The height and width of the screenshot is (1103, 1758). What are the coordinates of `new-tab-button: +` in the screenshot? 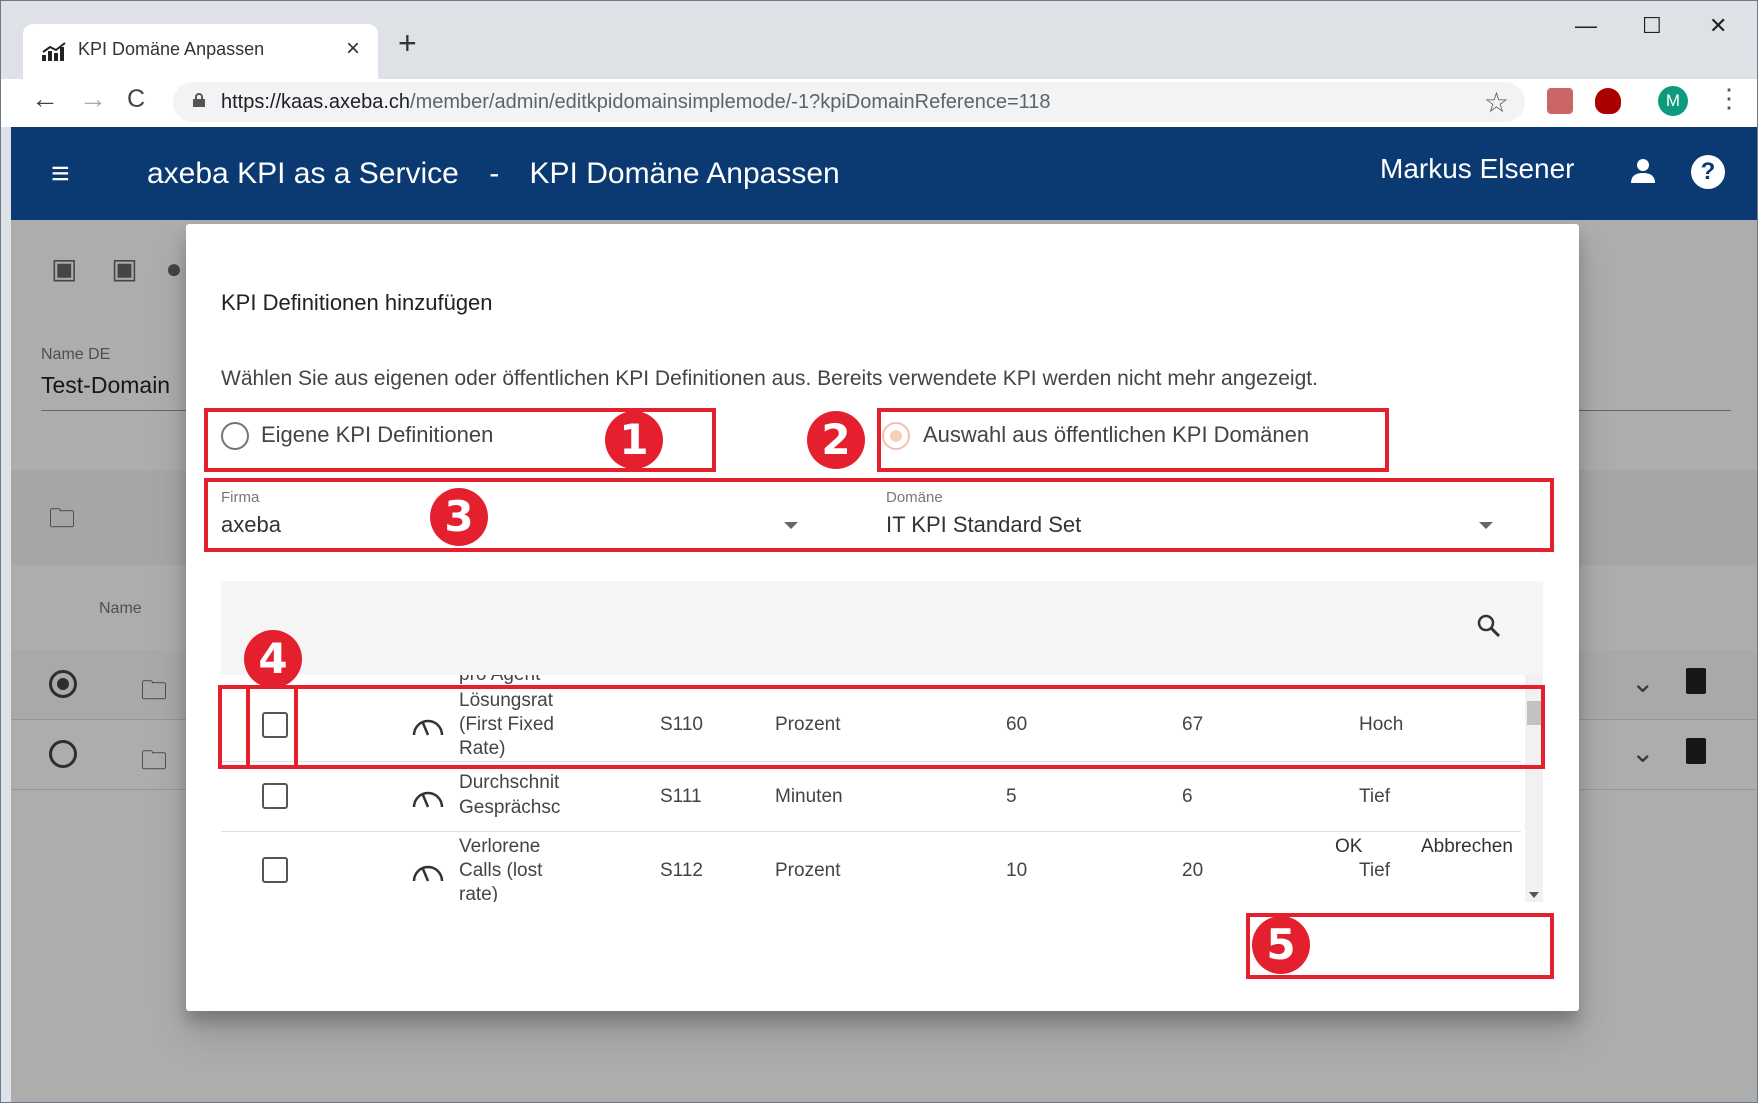 It's located at (407, 43).